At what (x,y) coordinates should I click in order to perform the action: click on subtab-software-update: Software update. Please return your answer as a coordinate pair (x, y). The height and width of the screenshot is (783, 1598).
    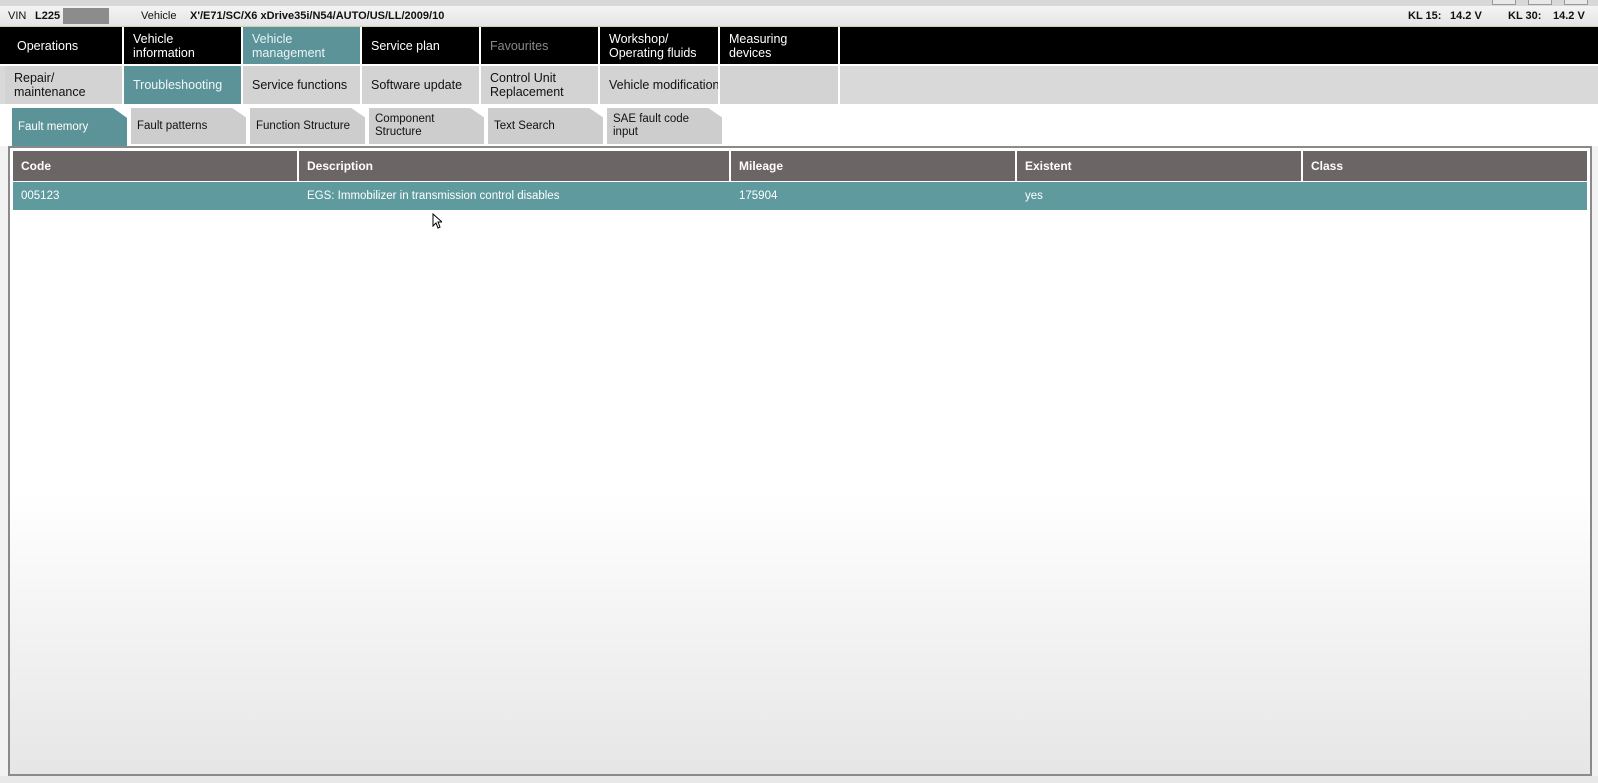
    Looking at the image, I should click on (421, 85).